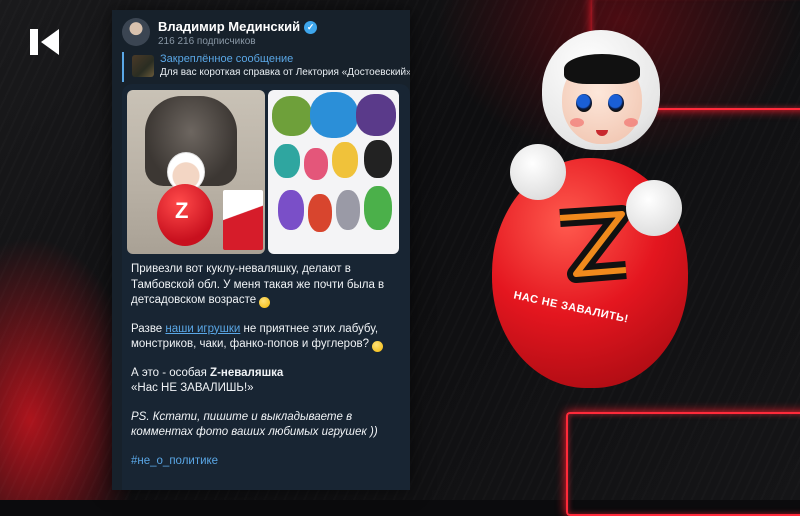  I want to click on hashtag-link: #не_о_политике, so click(266, 462).